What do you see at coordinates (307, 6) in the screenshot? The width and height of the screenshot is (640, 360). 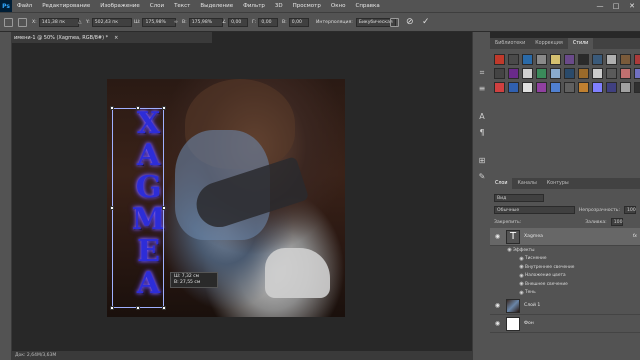 I see `menu-view: Просмотр` at bounding box center [307, 6].